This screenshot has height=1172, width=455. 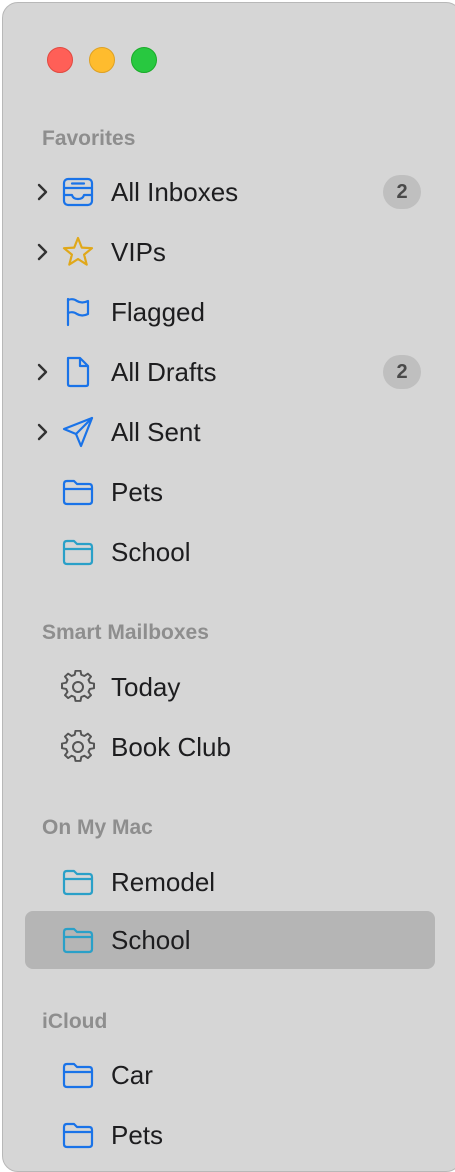 I want to click on star-icon, so click(x=78, y=252).